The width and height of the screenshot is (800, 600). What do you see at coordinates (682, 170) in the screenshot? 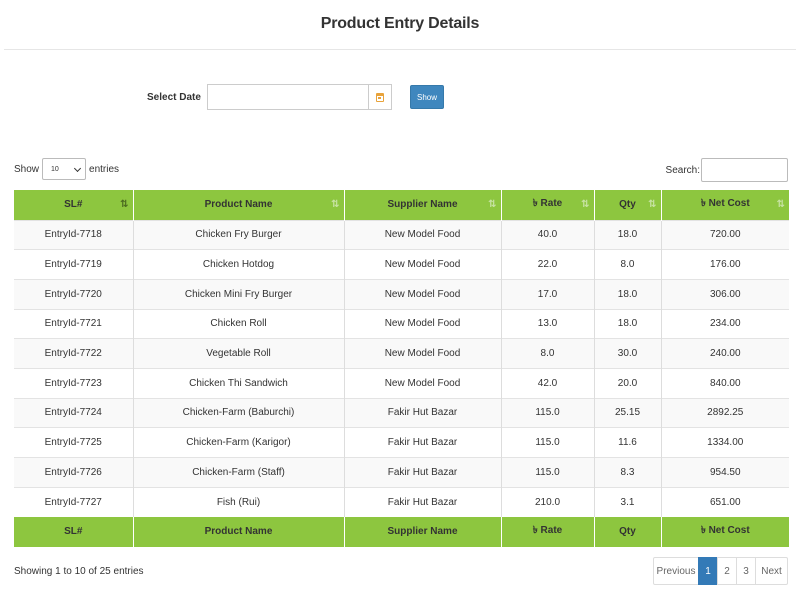
I see `search-label: Search:` at bounding box center [682, 170].